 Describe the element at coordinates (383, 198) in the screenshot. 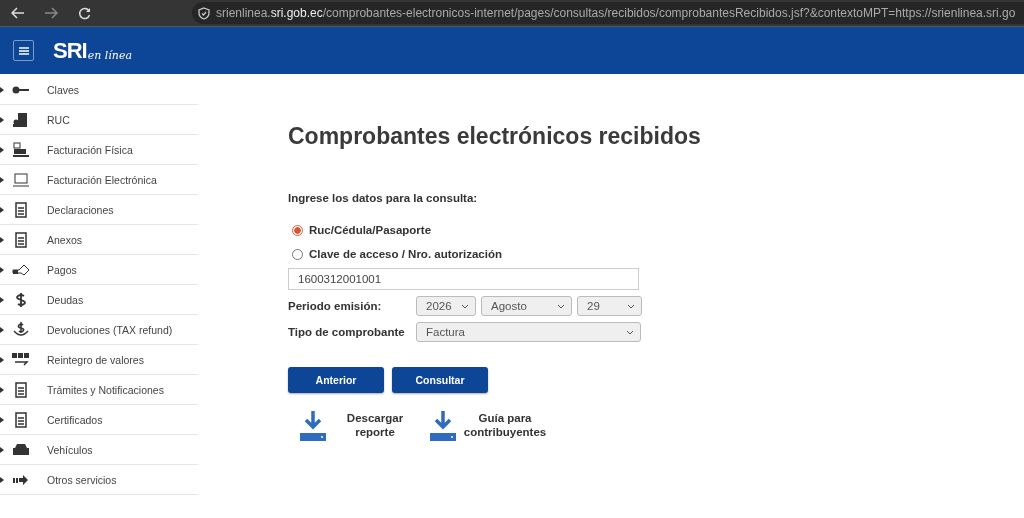

I see `form-prompt: Ingrese los datos para la consulta:` at that location.